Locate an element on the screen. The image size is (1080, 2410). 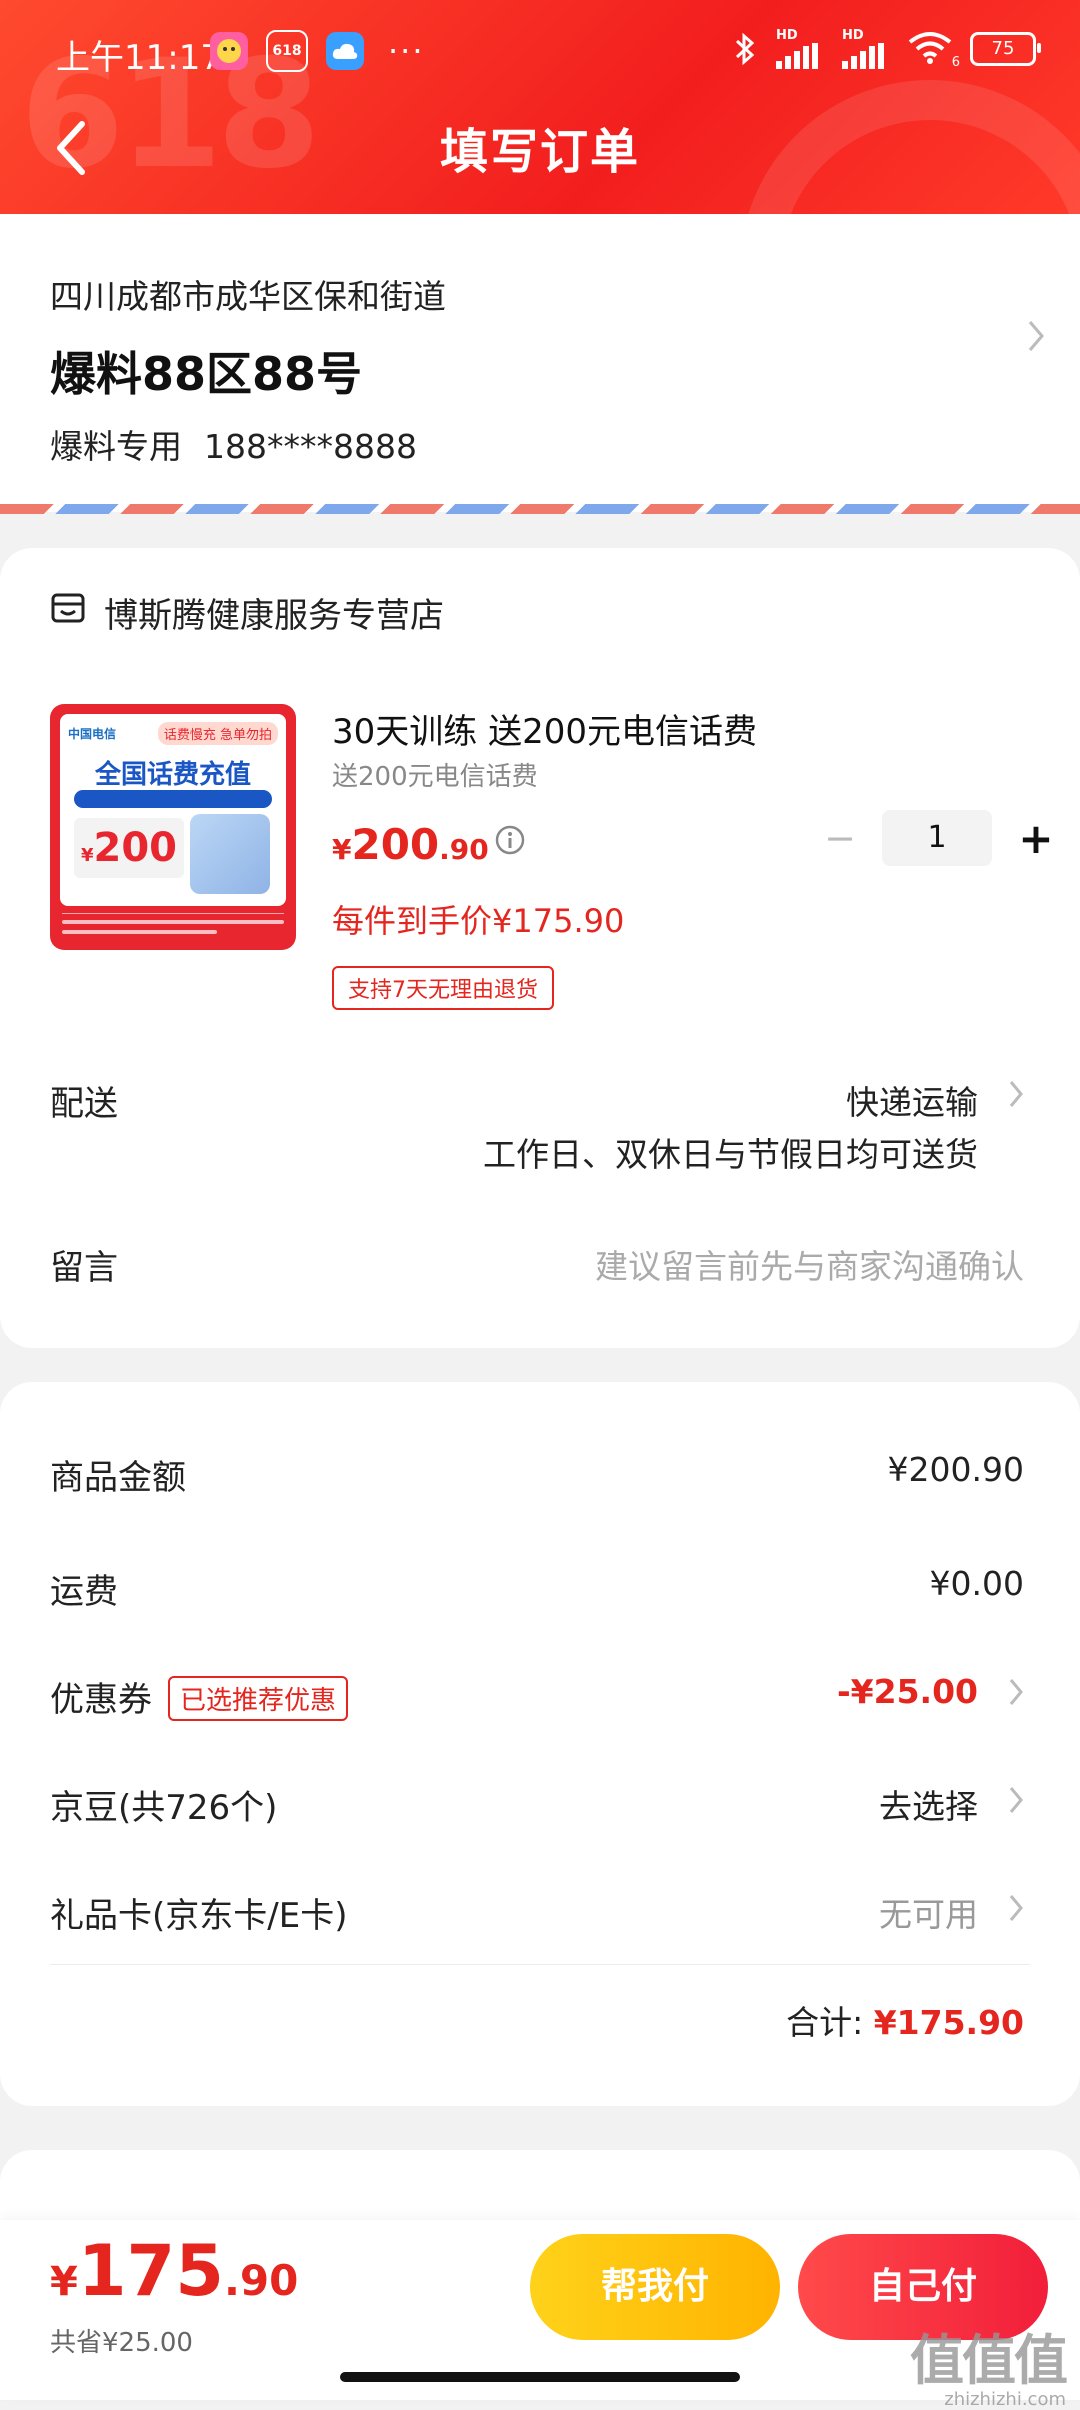
help-pay-button: 帮我付 is located at coordinates (655, 2287).